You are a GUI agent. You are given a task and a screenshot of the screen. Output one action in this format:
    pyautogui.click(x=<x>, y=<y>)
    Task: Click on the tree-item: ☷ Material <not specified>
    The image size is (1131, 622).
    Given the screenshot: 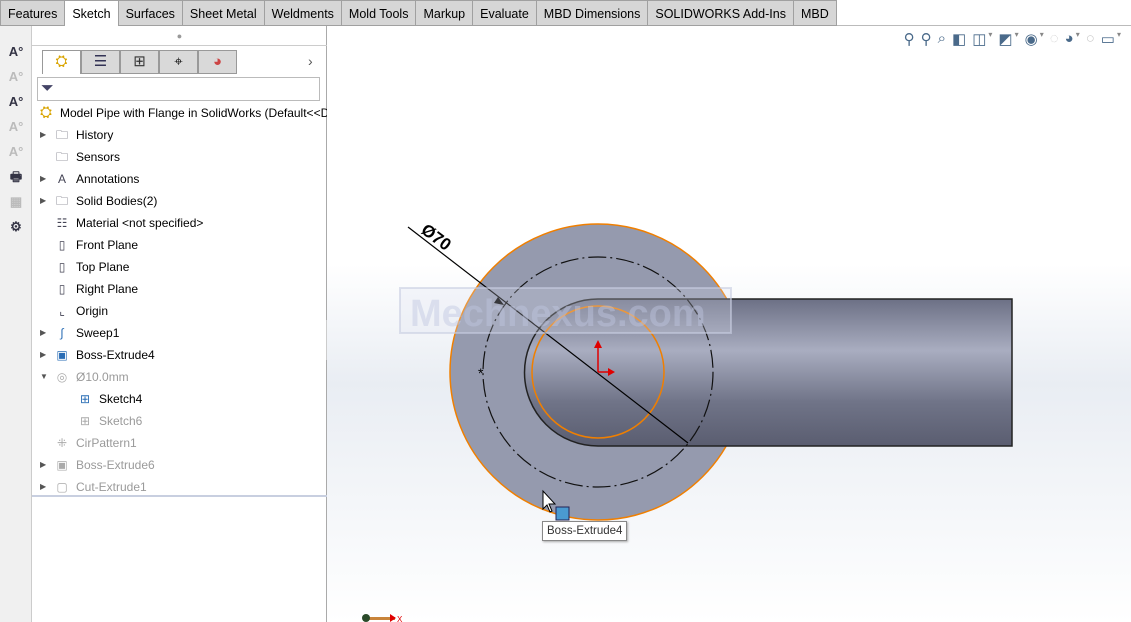 What is the action you would take?
    pyautogui.click(x=122, y=223)
    